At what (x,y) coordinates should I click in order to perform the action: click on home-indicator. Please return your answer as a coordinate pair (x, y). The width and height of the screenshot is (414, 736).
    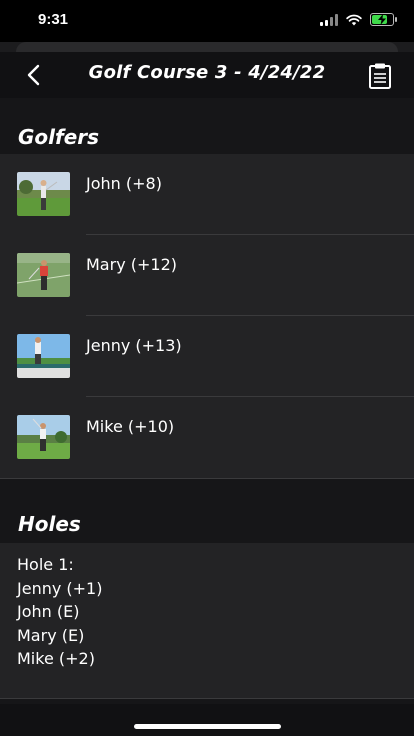
    Looking at the image, I should click on (207, 726).